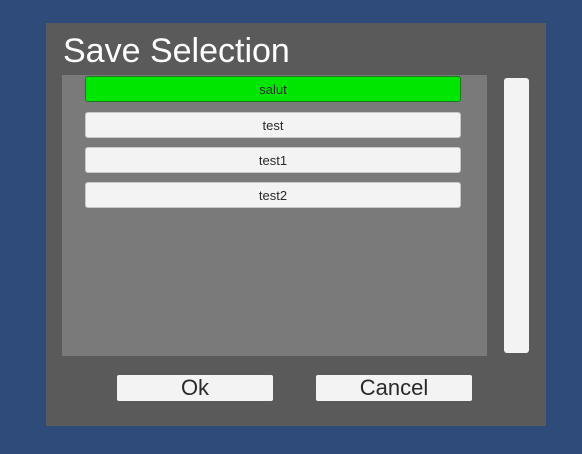 The width and height of the screenshot is (582, 454). I want to click on list-item-test: test, so click(273, 125).